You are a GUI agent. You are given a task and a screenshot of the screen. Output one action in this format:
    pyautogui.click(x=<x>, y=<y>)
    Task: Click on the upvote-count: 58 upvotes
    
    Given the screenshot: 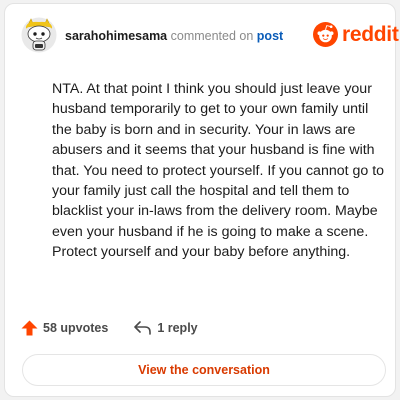 What is the action you would take?
    pyautogui.click(x=76, y=328)
    